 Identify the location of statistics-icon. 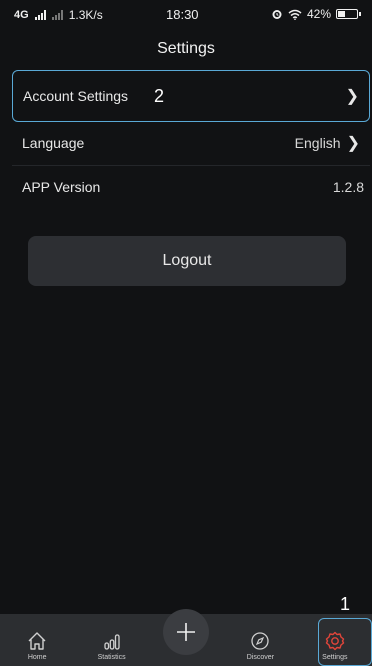
(111, 642).